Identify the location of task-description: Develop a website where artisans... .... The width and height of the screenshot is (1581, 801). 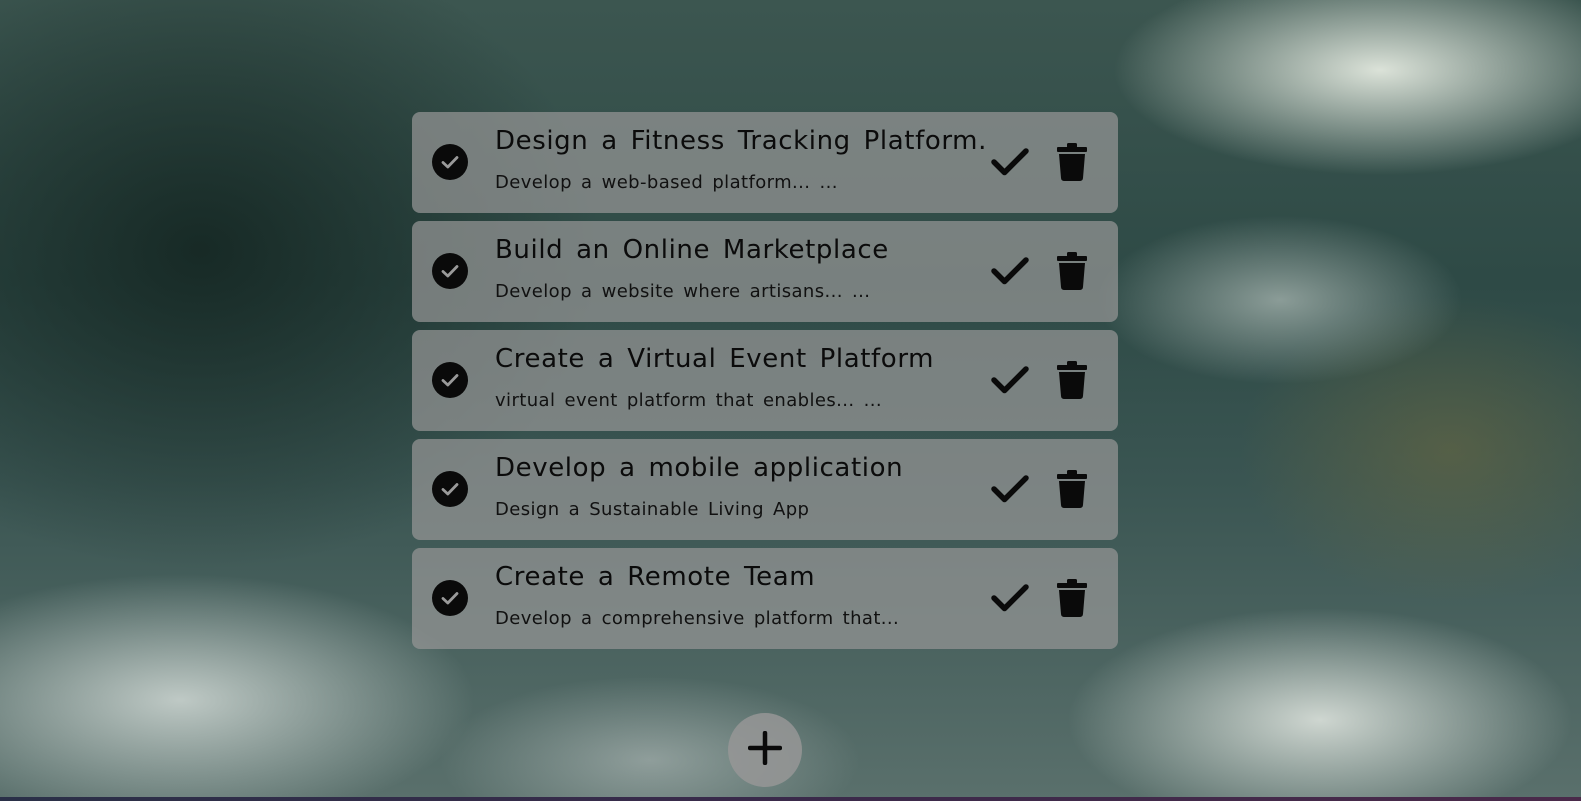
(683, 291).